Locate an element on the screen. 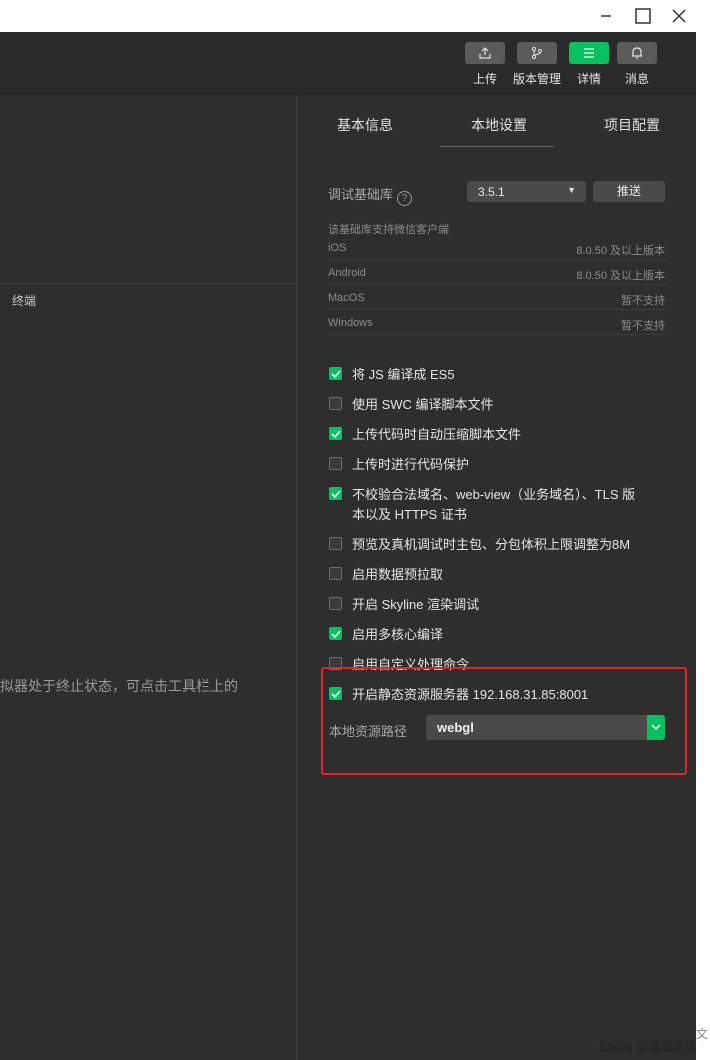 Image resolution: width=710 pixels, height=1060 pixels. compat-os: Windows is located at coordinates (350, 323).